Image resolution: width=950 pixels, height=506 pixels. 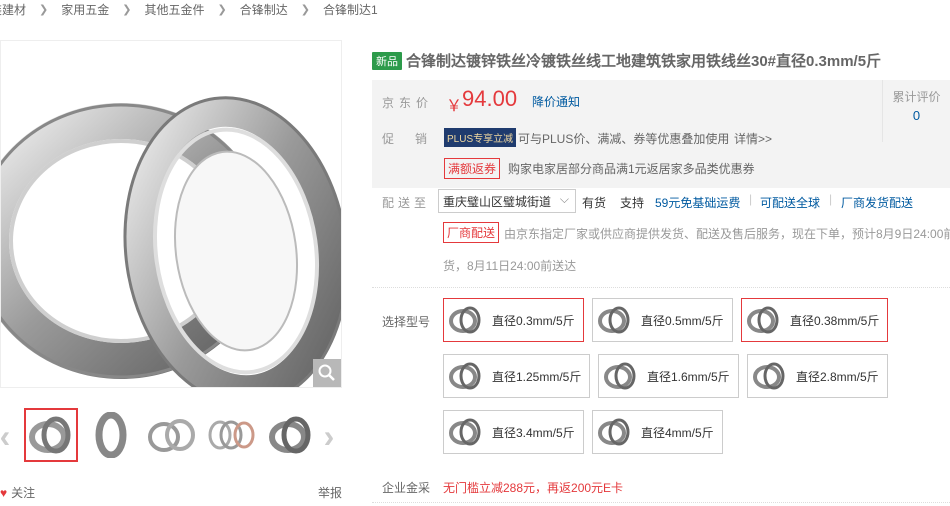 I want to click on variant-option: 直径1.6mm/5斤, so click(x=668, y=376).